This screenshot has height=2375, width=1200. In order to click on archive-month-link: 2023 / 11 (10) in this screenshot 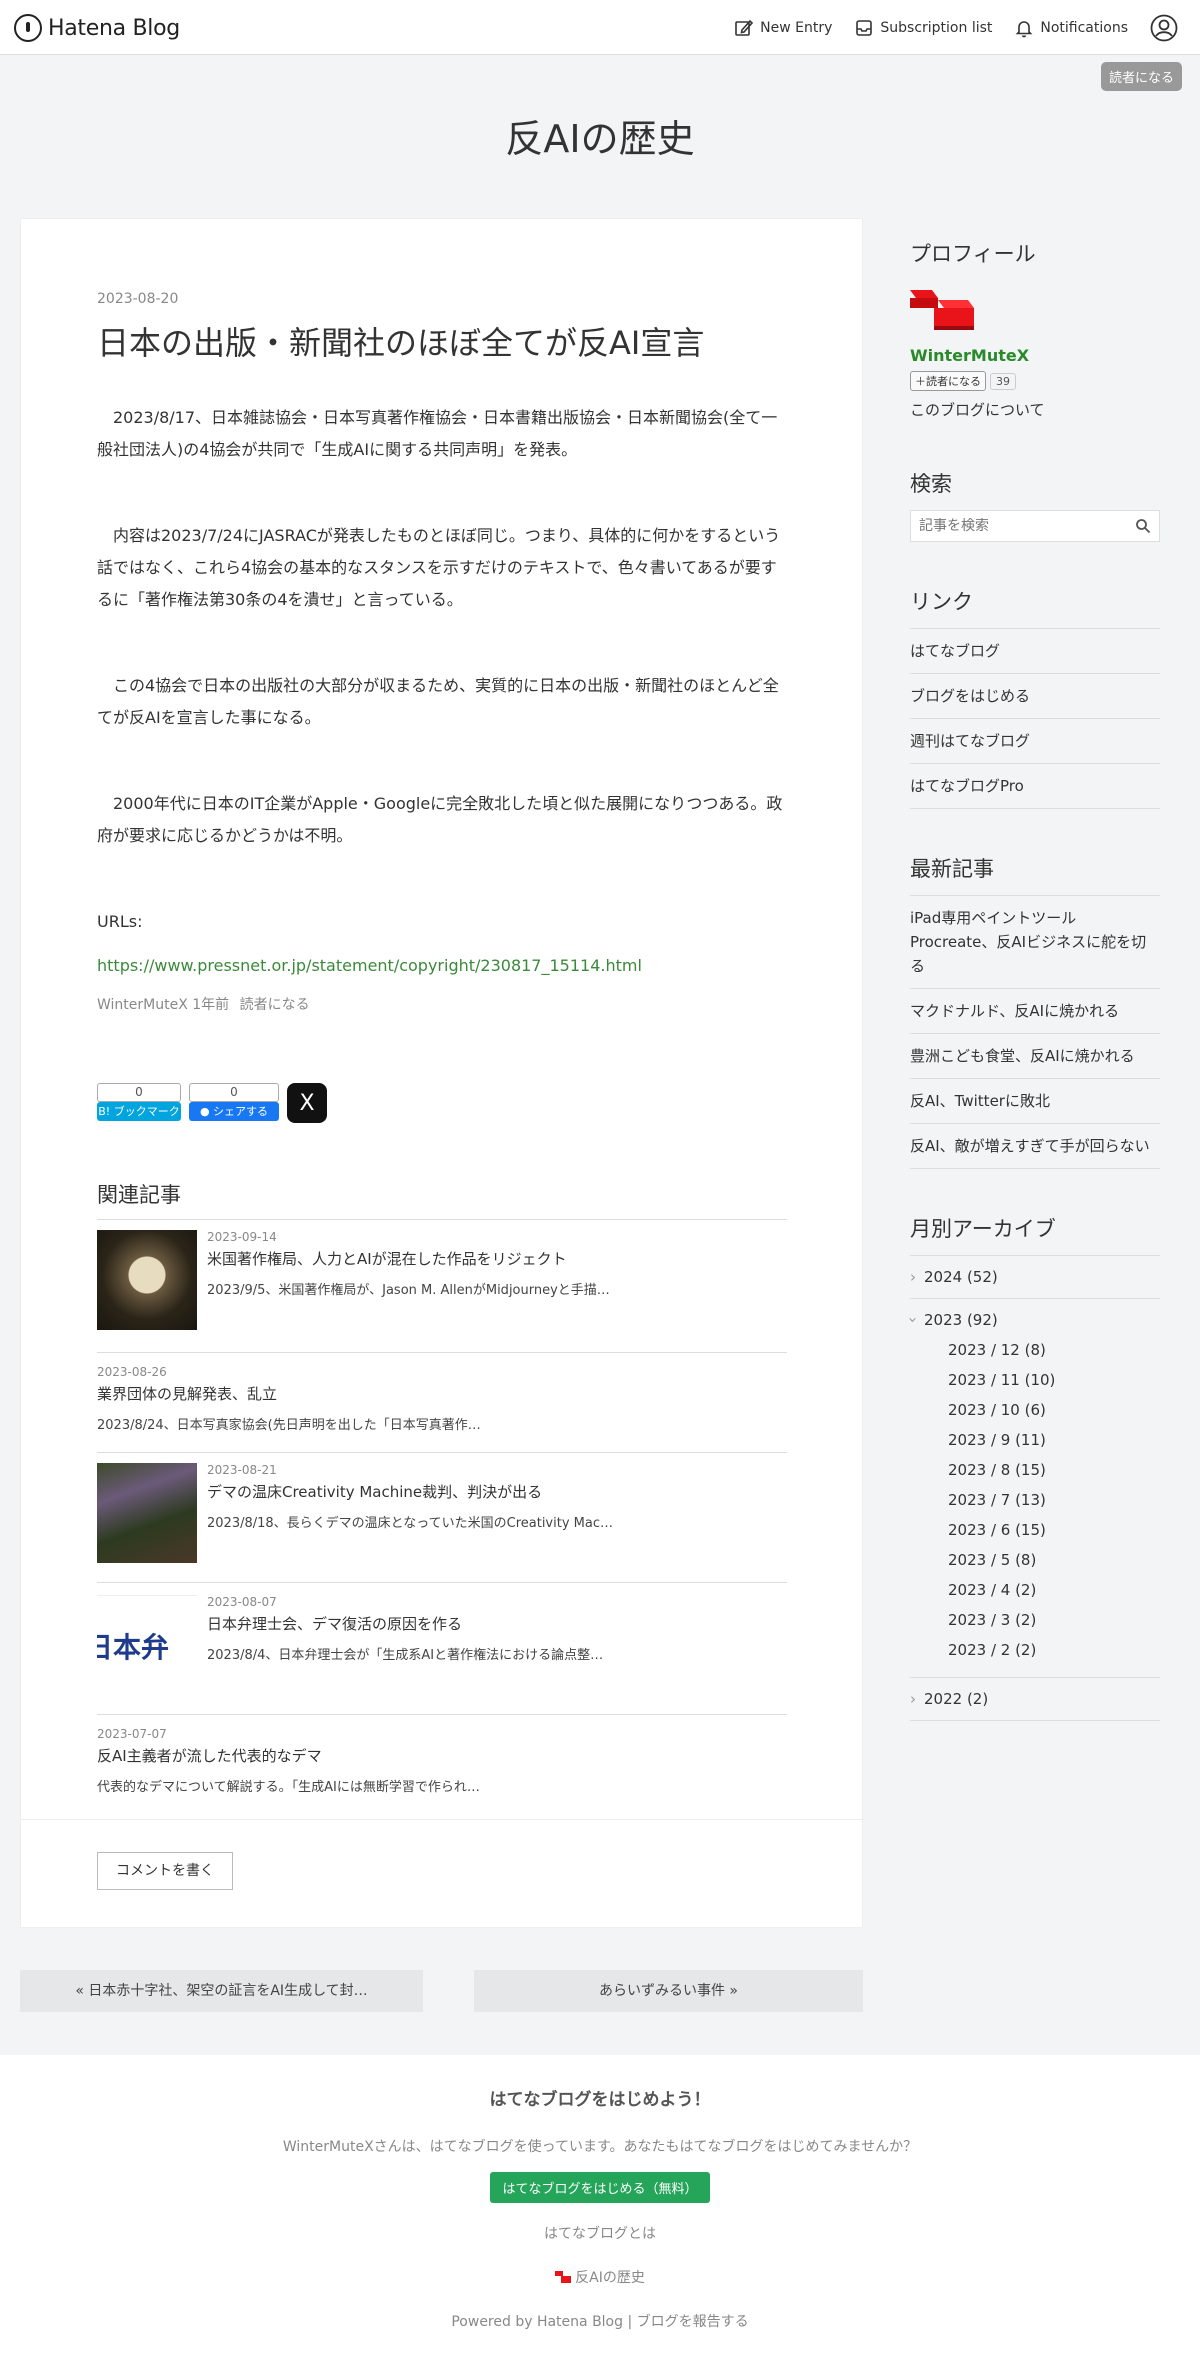, I will do `click(1054, 1380)`.